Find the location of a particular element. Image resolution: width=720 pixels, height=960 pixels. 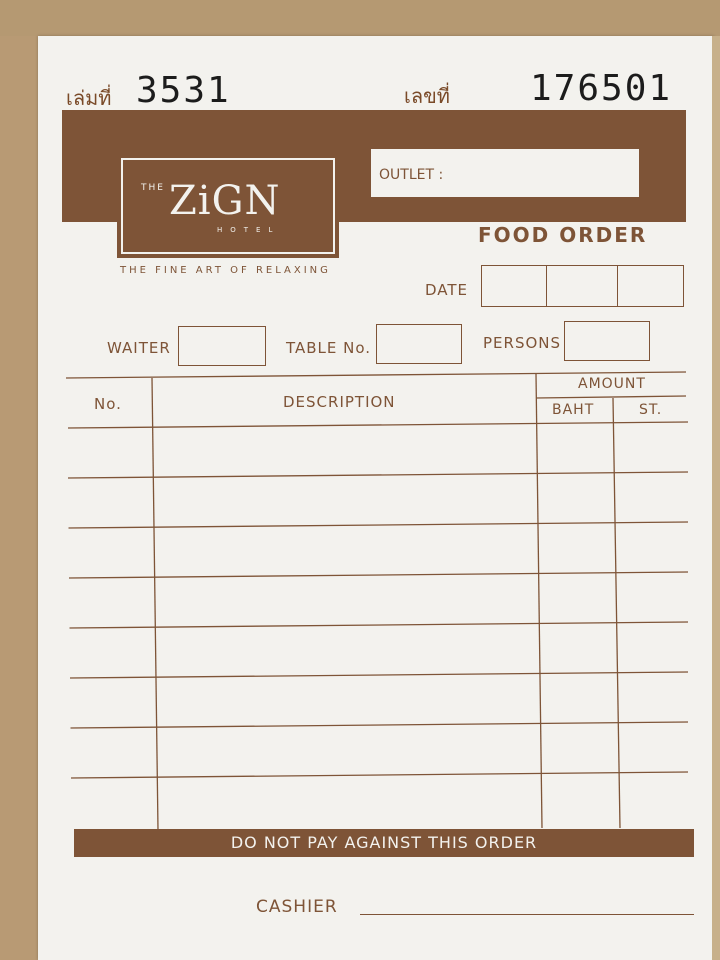

payment-notice: DO NOT PAY AGAINST THIS ORDER is located at coordinates (384, 843).